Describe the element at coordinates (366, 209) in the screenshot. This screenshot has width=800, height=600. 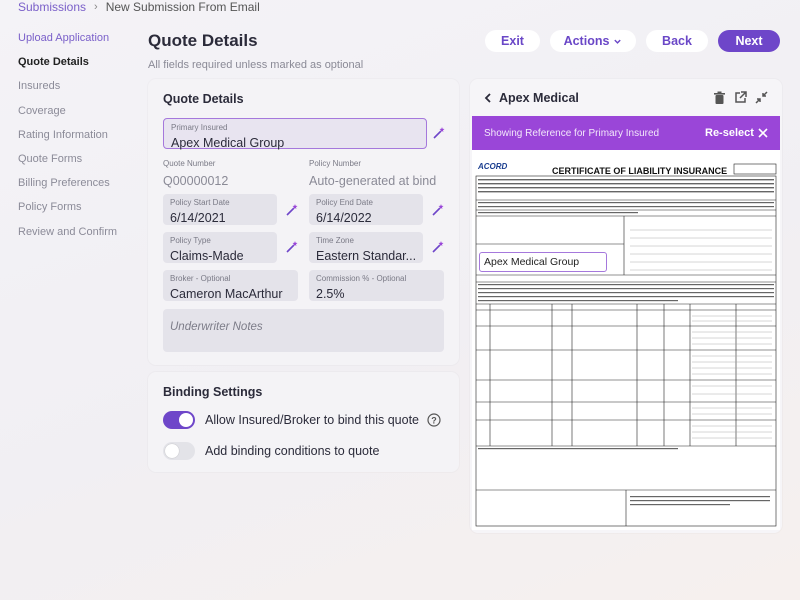
I see `policy-end-date-field: Policy End Date 6/14/2022` at that location.